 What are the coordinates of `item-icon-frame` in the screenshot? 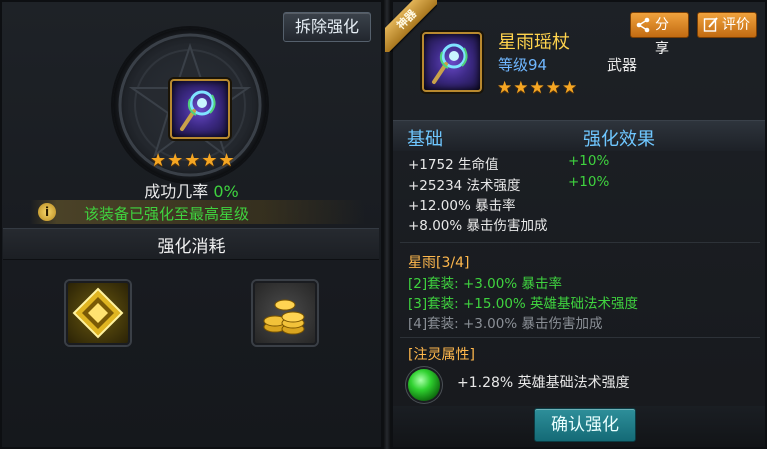 It's located at (452, 62).